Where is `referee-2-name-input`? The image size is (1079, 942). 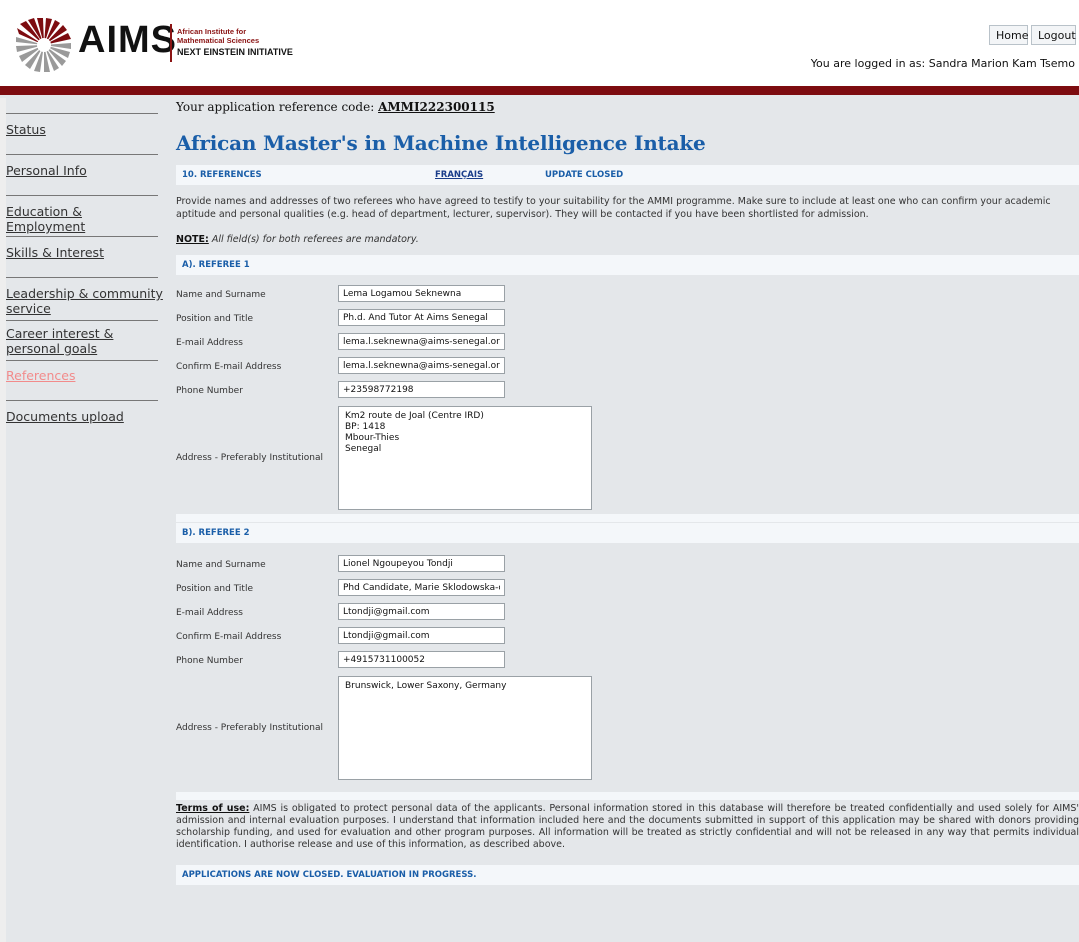
referee-2-name-input is located at coordinates (421, 563).